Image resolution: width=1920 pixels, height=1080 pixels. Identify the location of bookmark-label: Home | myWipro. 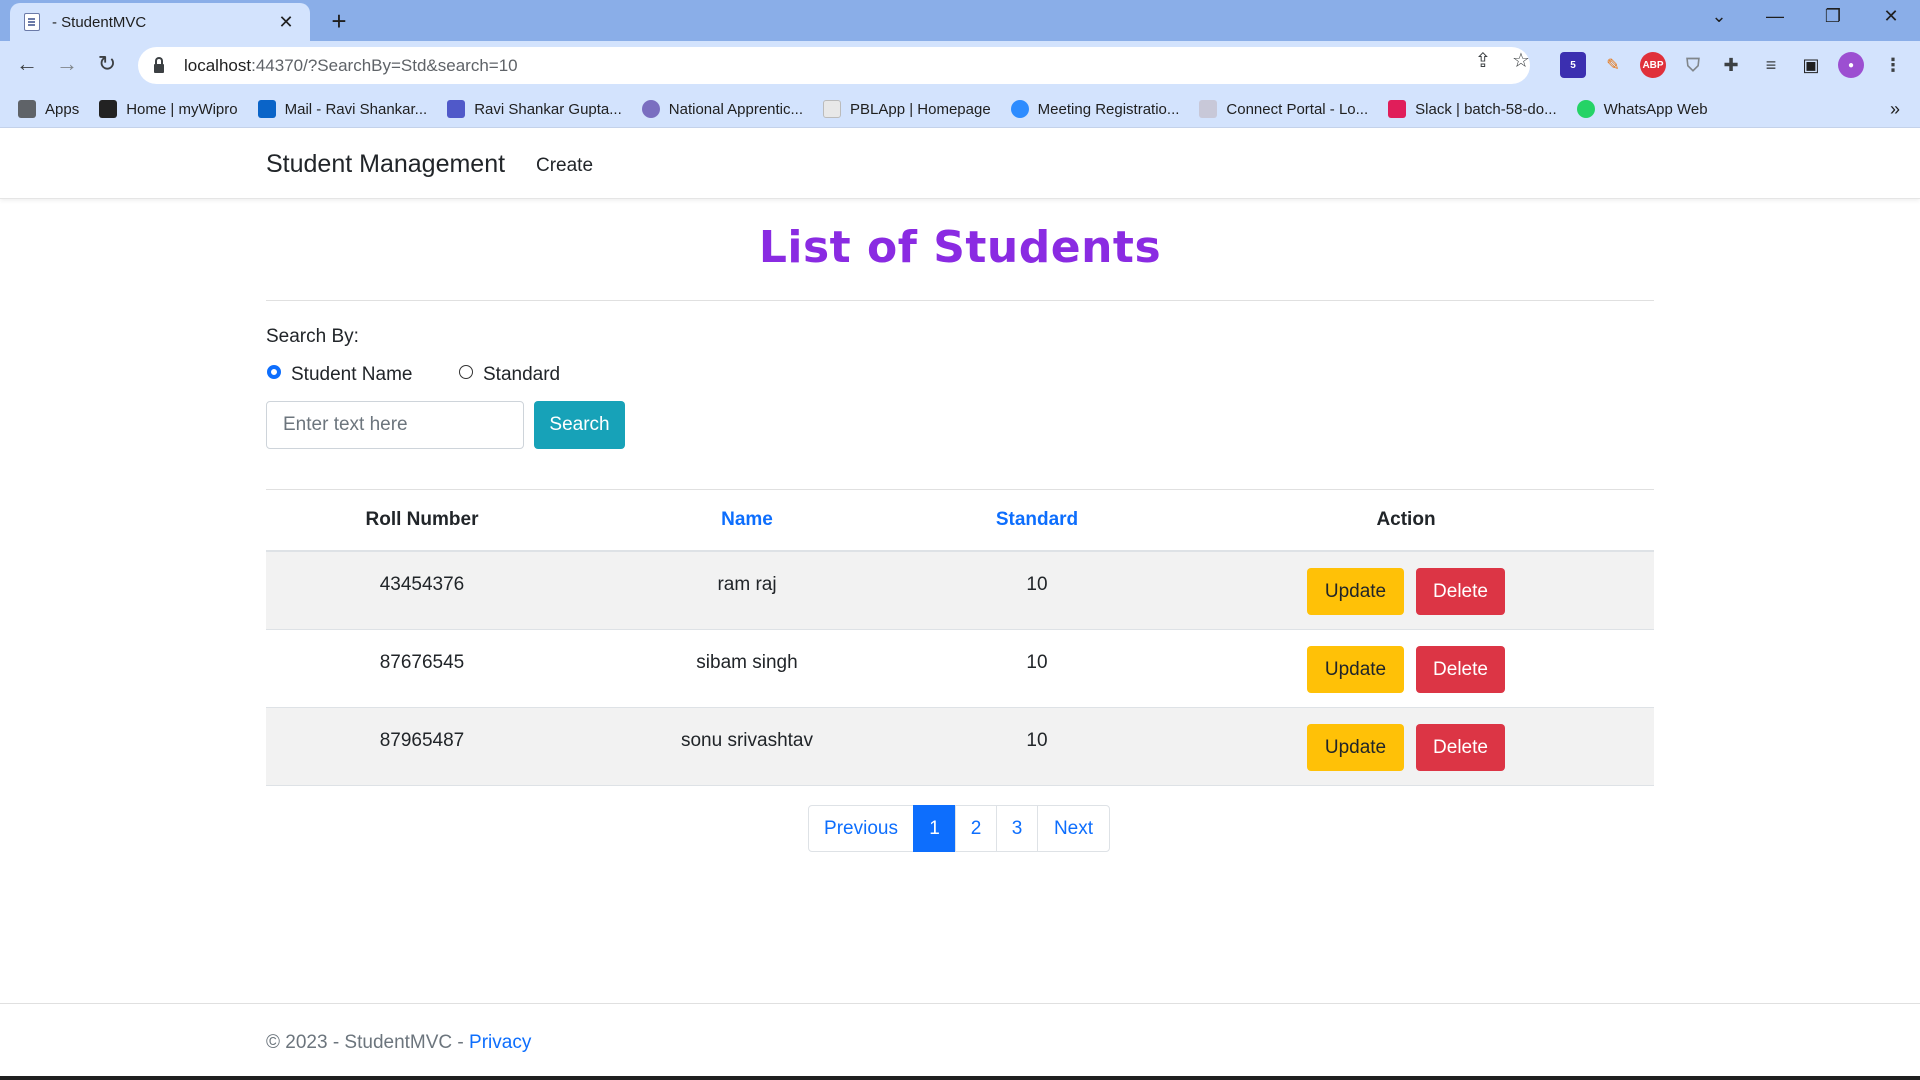
(182, 109).